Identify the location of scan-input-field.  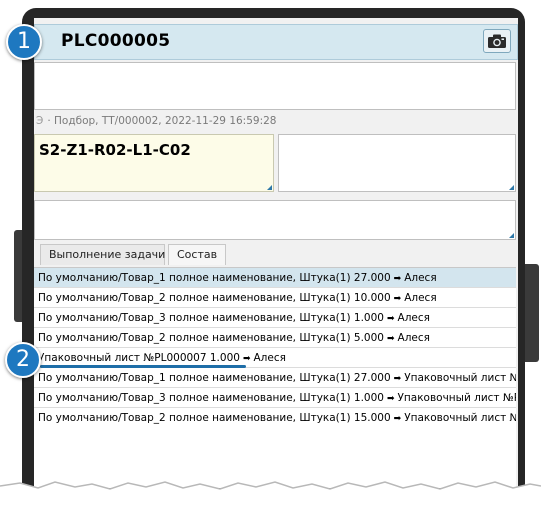
(275, 220).